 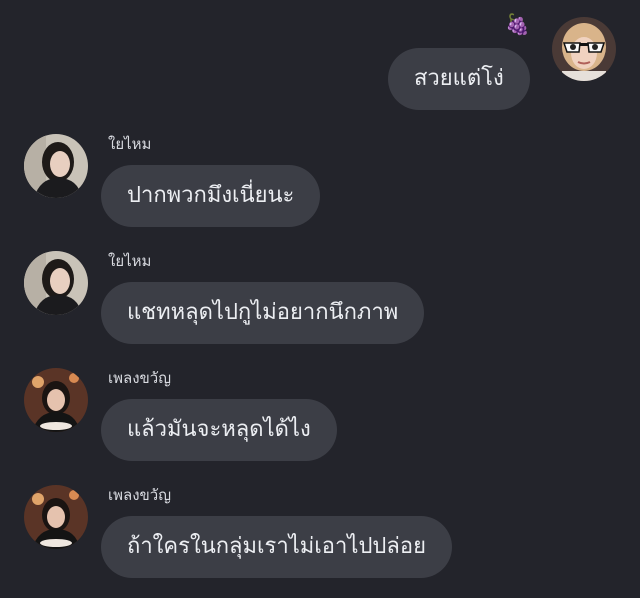 I want to click on message-bubble: ปากพวกมึงเนี่ยนะ, so click(x=211, y=196).